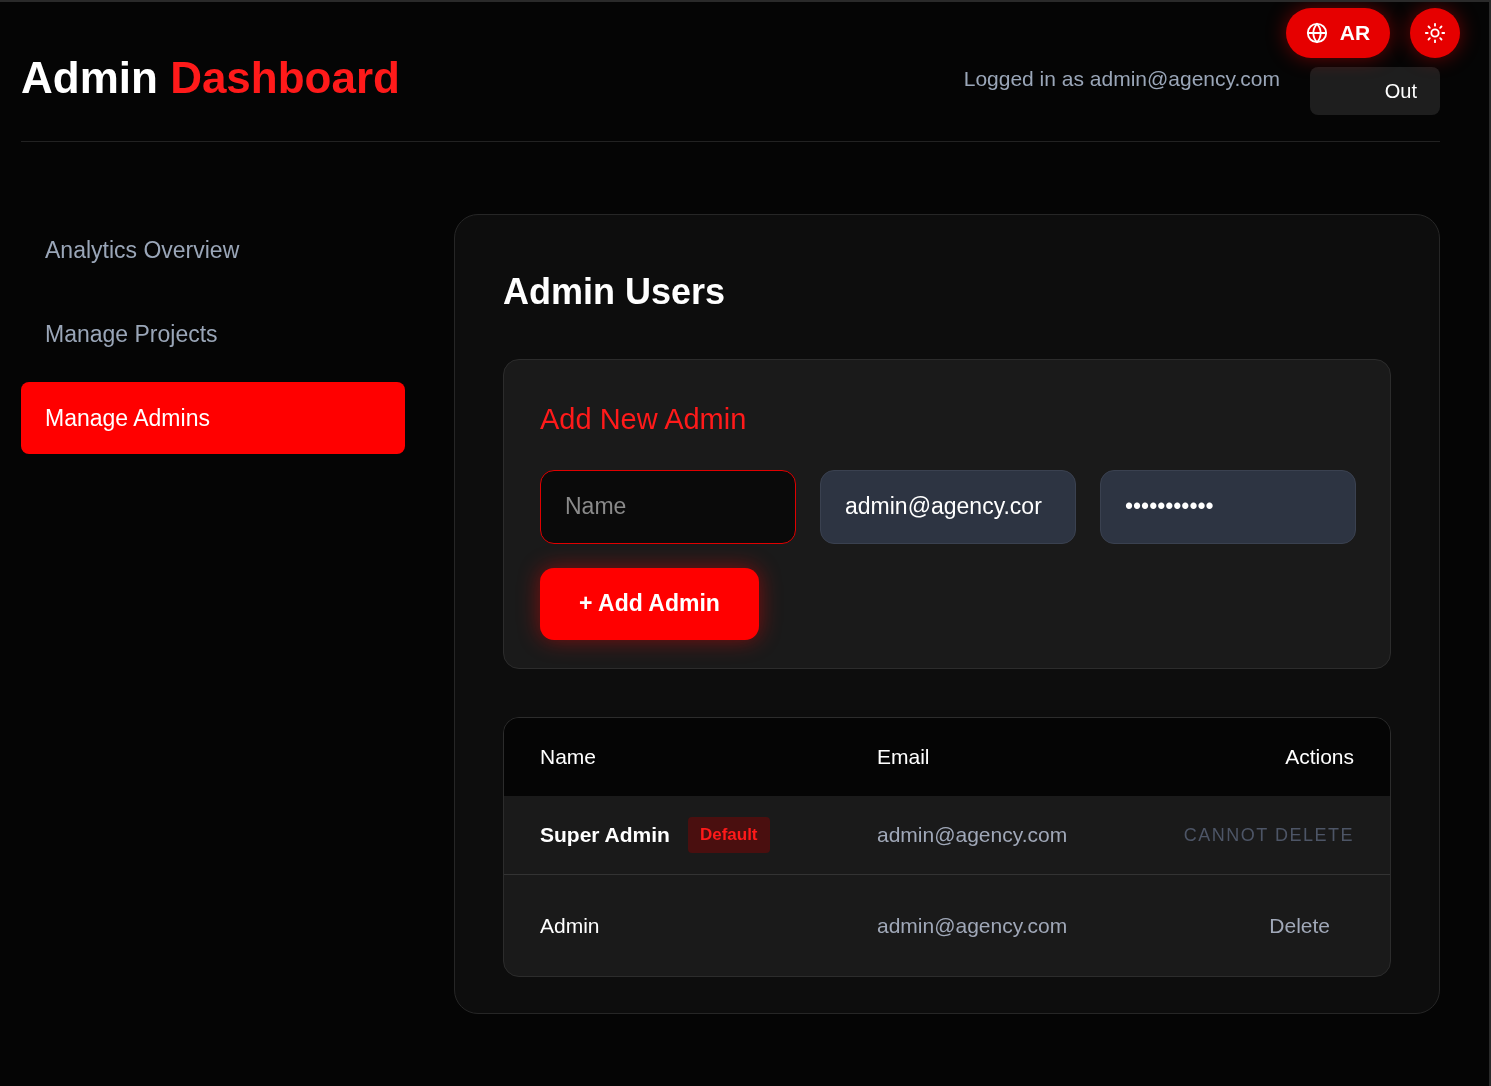 This screenshot has width=1491, height=1086. What do you see at coordinates (904, 757) in the screenshot?
I see `column-header: Email` at bounding box center [904, 757].